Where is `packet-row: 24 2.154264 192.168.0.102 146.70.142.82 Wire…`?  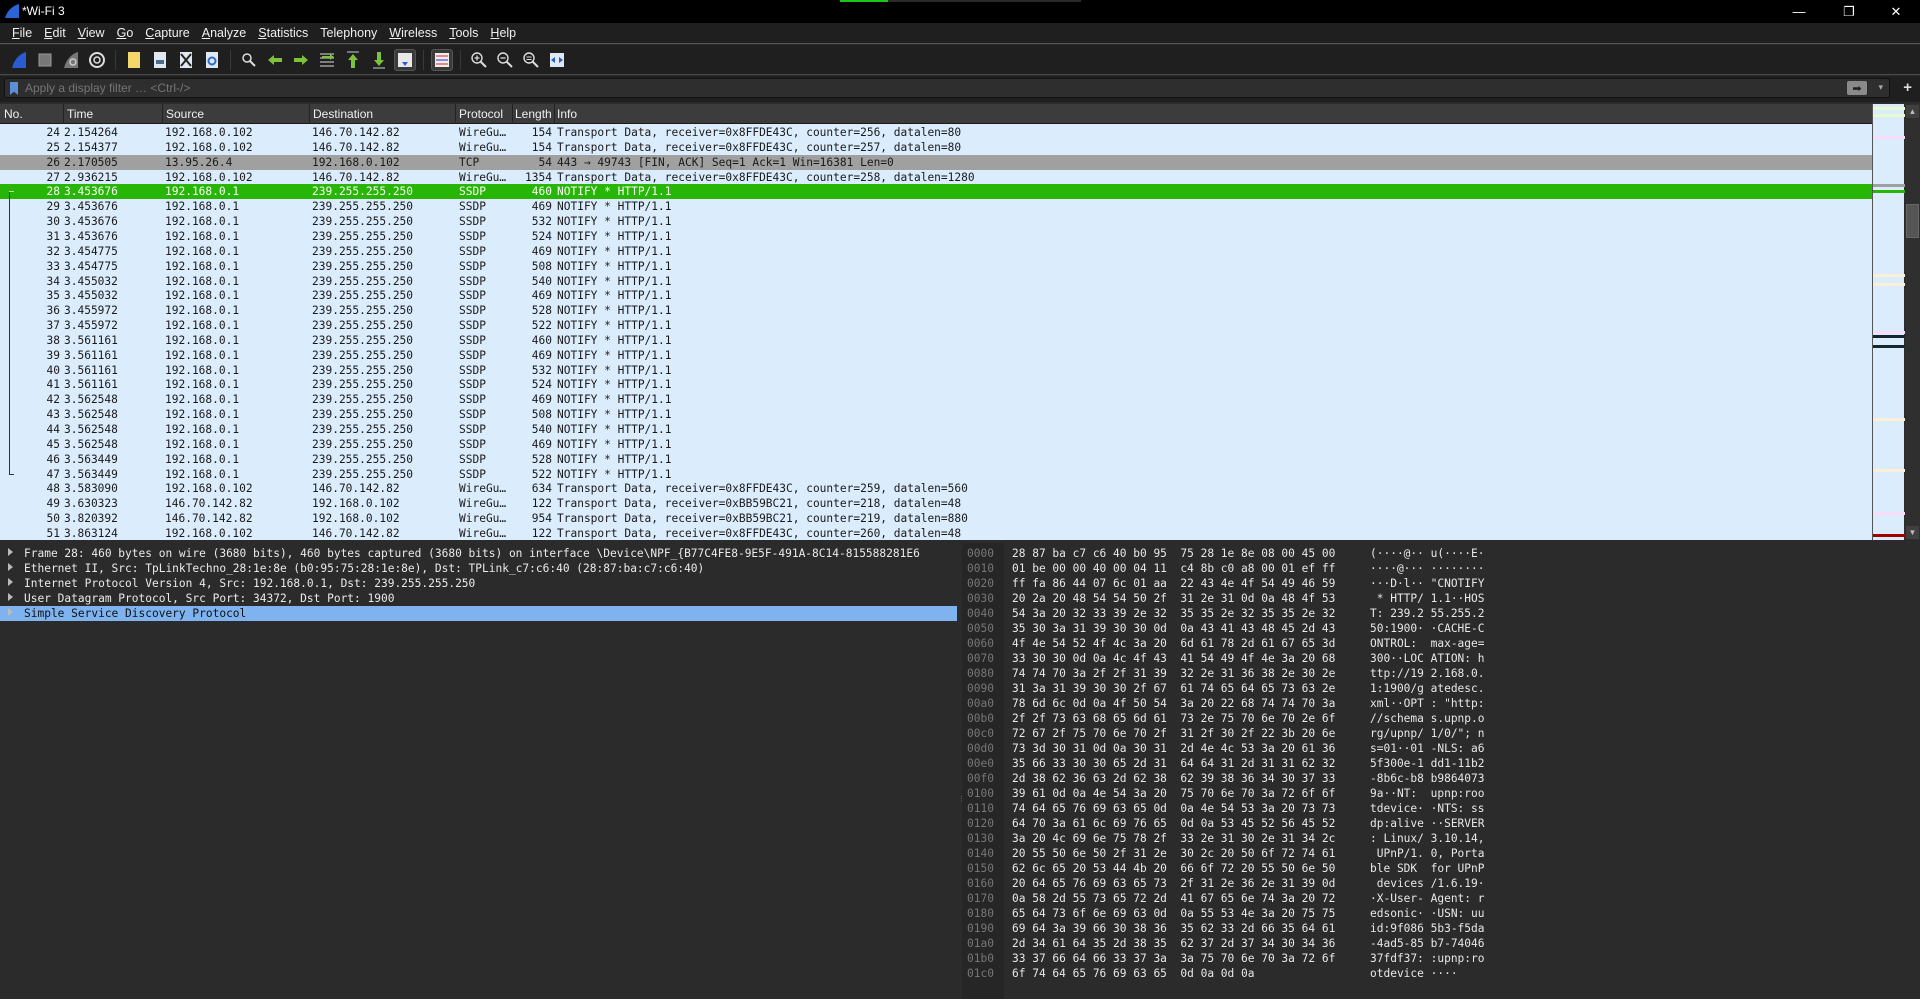 packet-row: 24 2.154264 192.168.0.102 146.70.142.82 Wire… is located at coordinates (936, 132).